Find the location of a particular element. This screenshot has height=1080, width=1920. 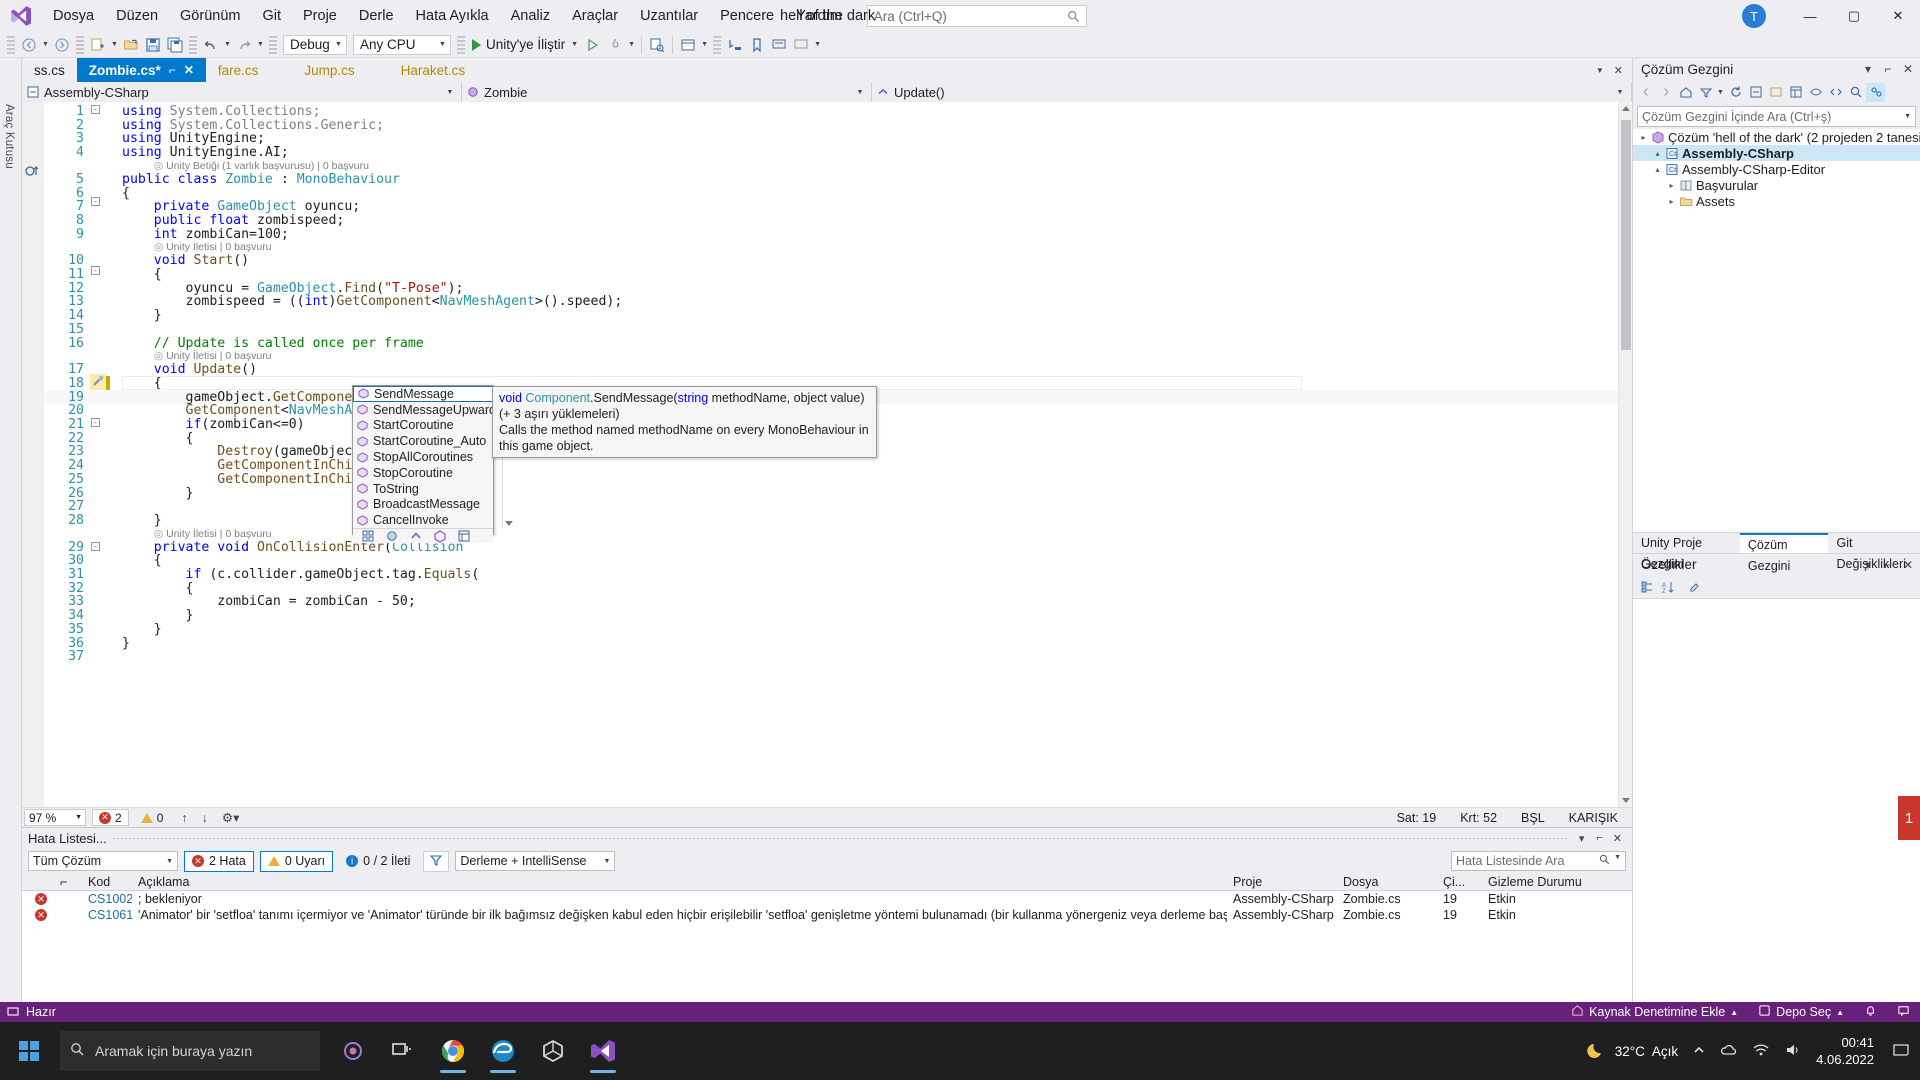

alphabetical-view-icon: AZ is located at coordinates (1667, 586).